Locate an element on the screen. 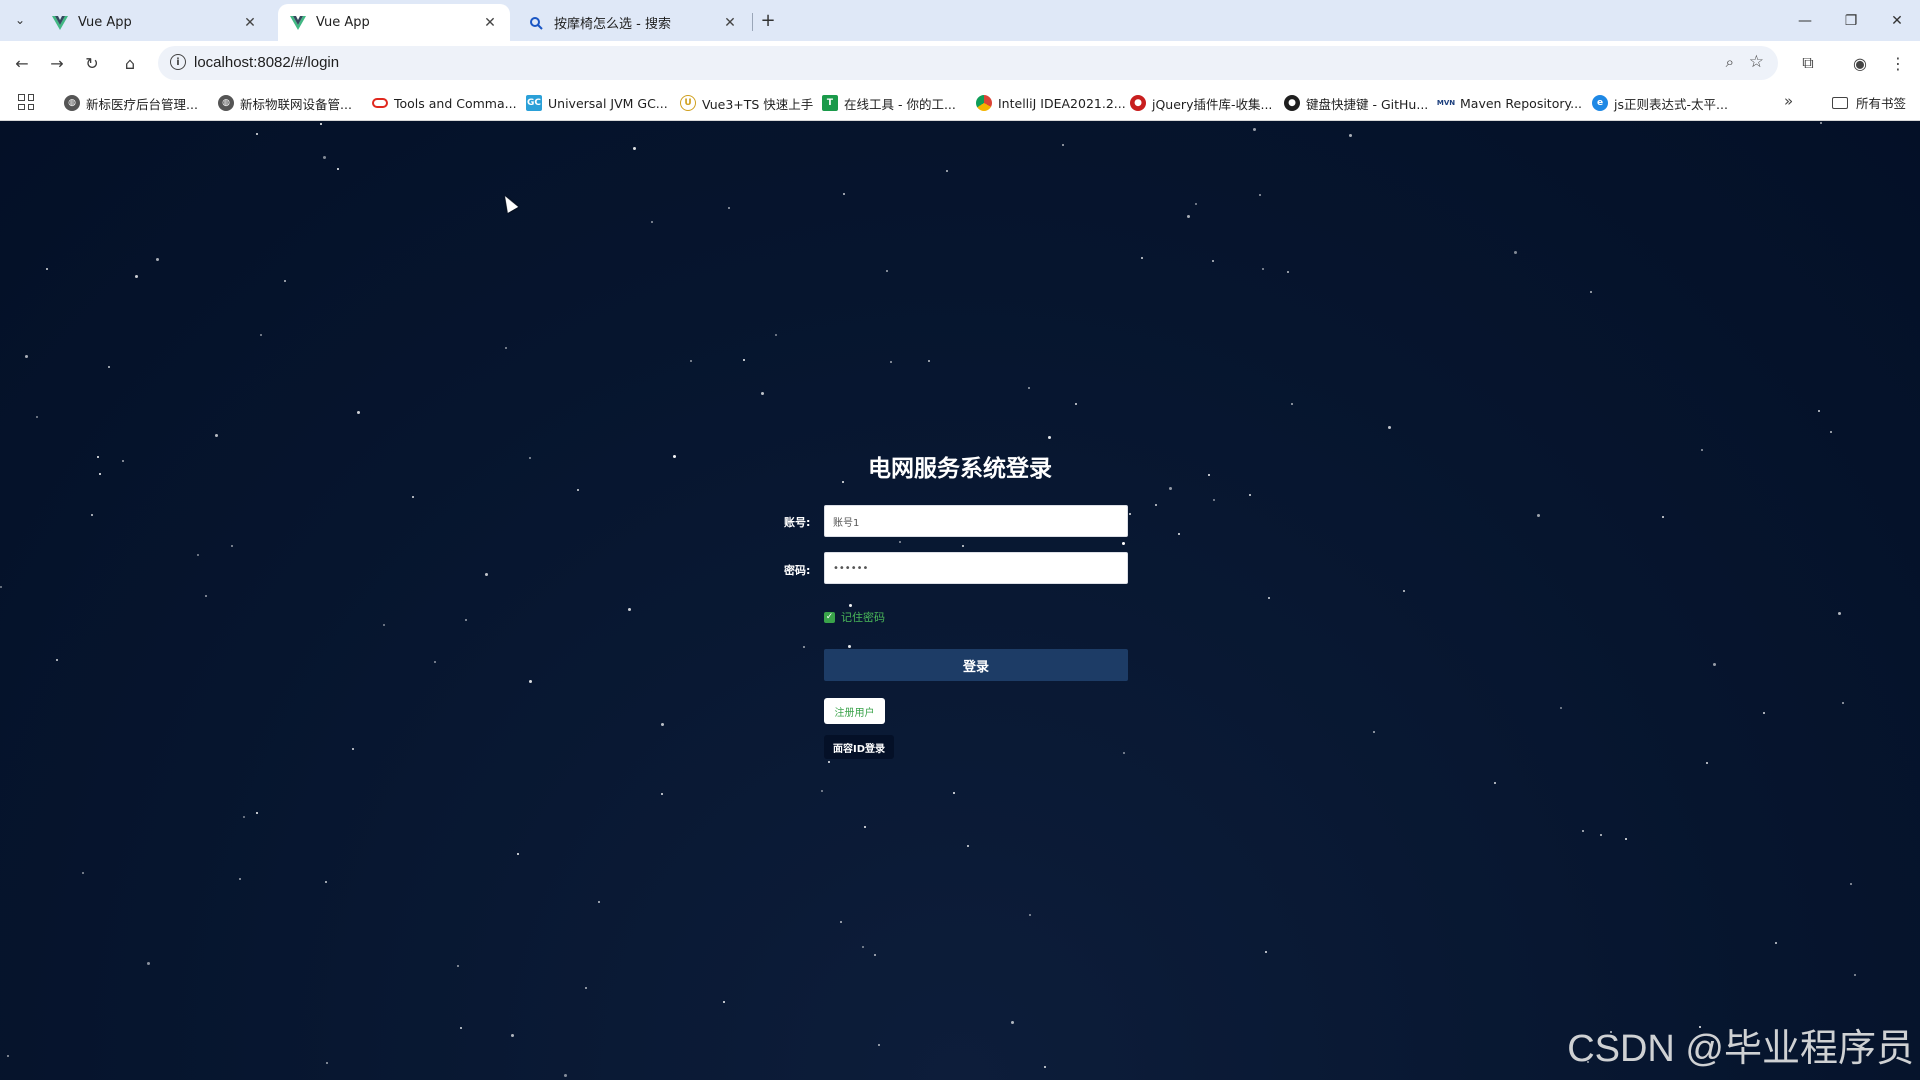  tab-vue-app-2: Vue App ✕ is located at coordinates (394, 22).